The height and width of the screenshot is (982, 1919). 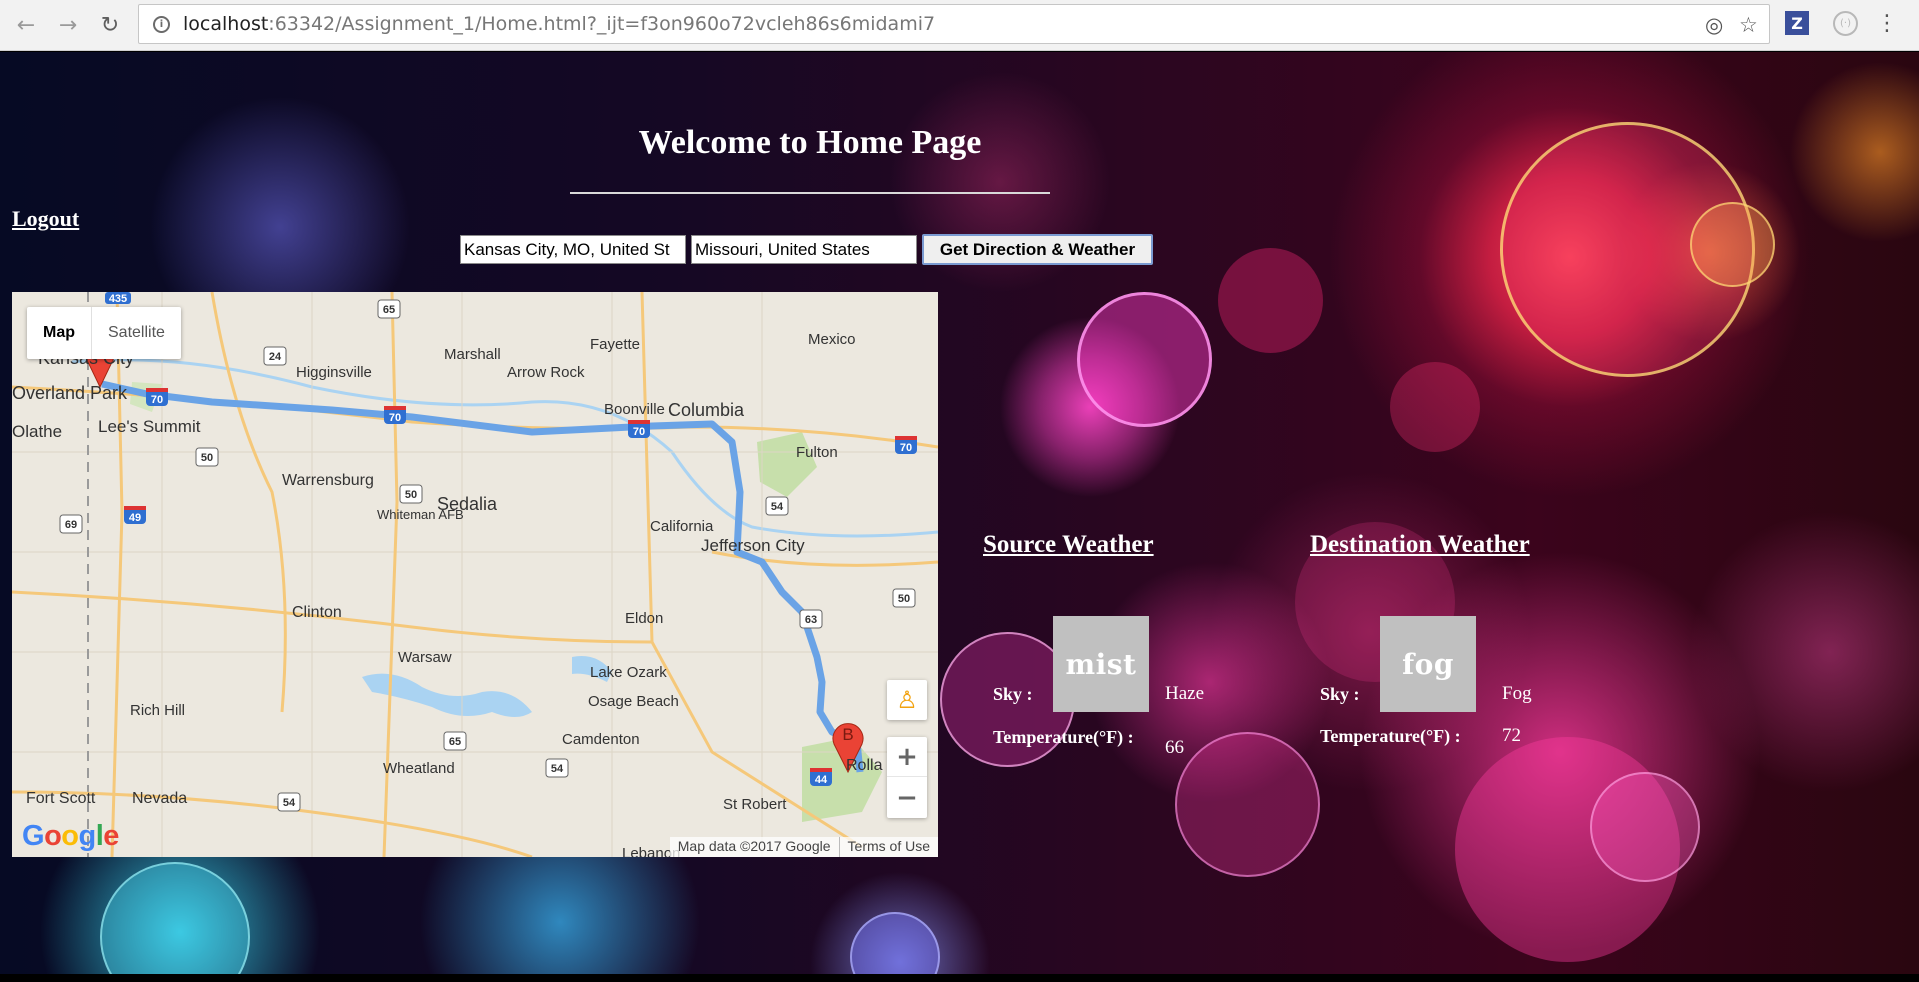 What do you see at coordinates (753, 545) in the screenshot?
I see `place-label: Jefferson City` at bounding box center [753, 545].